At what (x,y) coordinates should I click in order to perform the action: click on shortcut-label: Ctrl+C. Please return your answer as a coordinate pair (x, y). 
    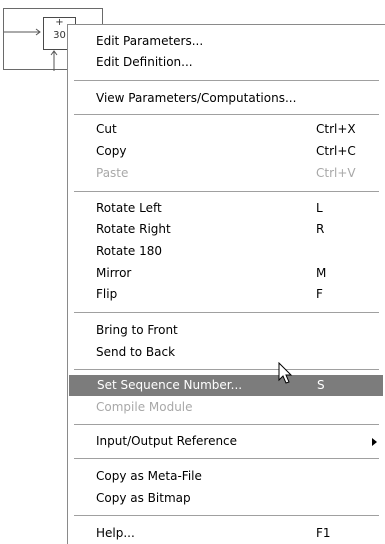
    Looking at the image, I should click on (336, 151).